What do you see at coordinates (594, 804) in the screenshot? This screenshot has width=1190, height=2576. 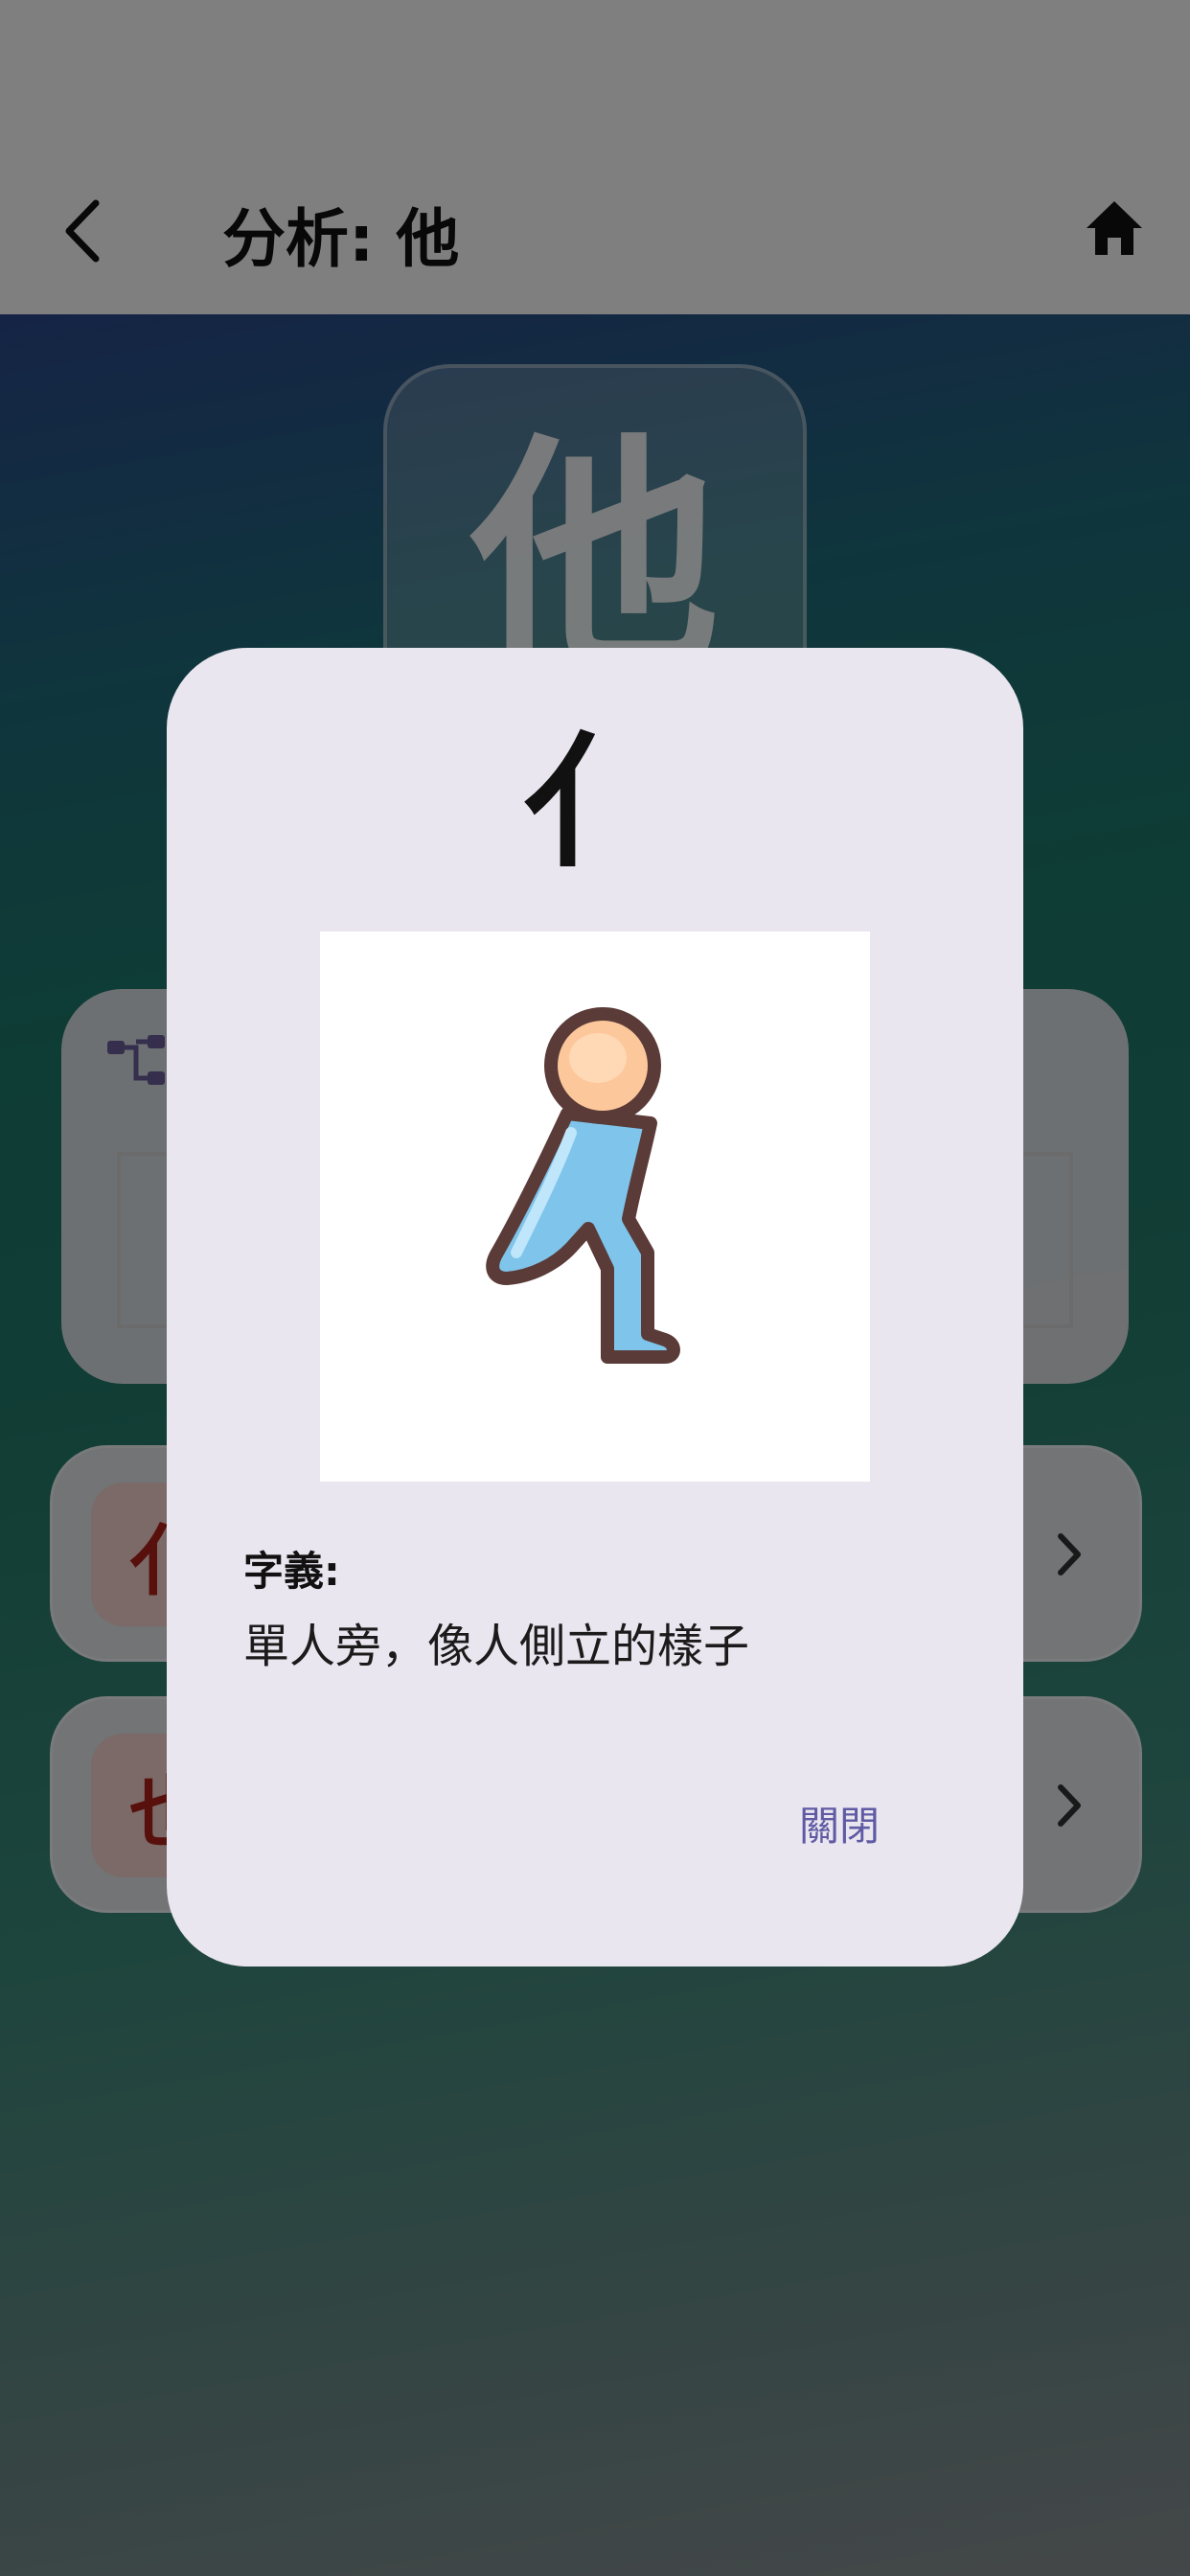 I see `dialog-title: 亻` at bounding box center [594, 804].